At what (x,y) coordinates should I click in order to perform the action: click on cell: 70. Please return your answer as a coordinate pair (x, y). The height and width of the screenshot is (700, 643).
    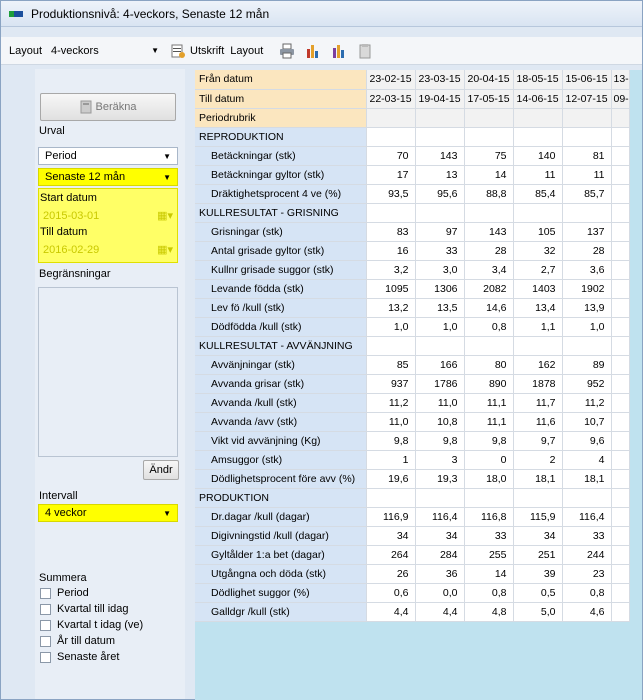
    Looking at the image, I should click on (391, 156).